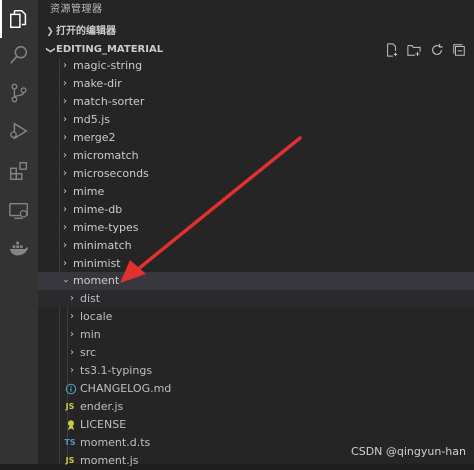 This screenshot has width=474, height=470. I want to click on tree-folder: › microseconds, so click(256, 174).